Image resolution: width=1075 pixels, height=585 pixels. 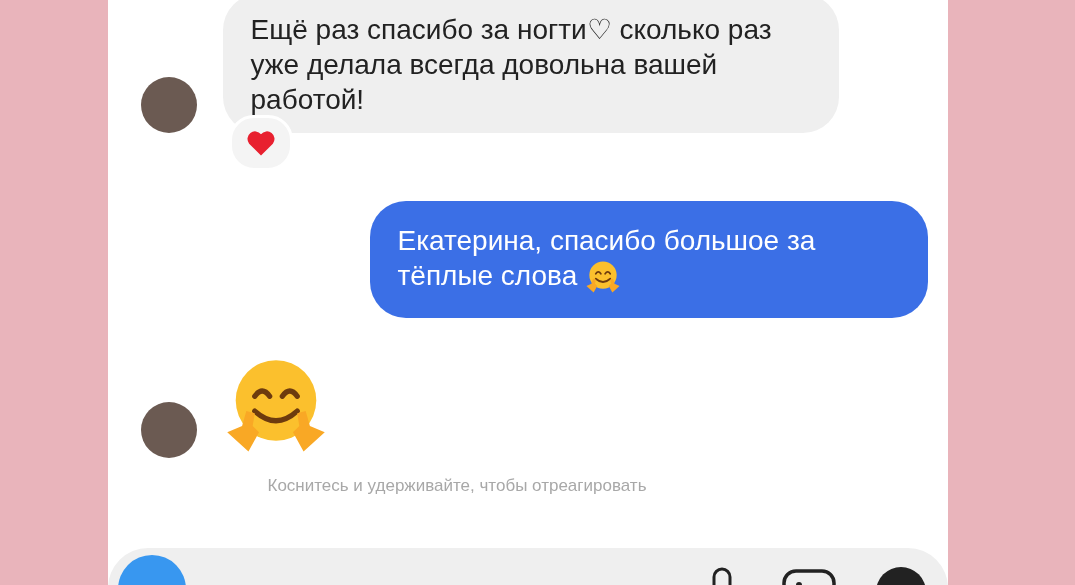 What do you see at coordinates (530, 66) in the screenshot?
I see `message-bubble: Ещё раз спасибо за ногти♡ сколько раз уже делала всегда довольна вашей работой!` at bounding box center [530, 66].